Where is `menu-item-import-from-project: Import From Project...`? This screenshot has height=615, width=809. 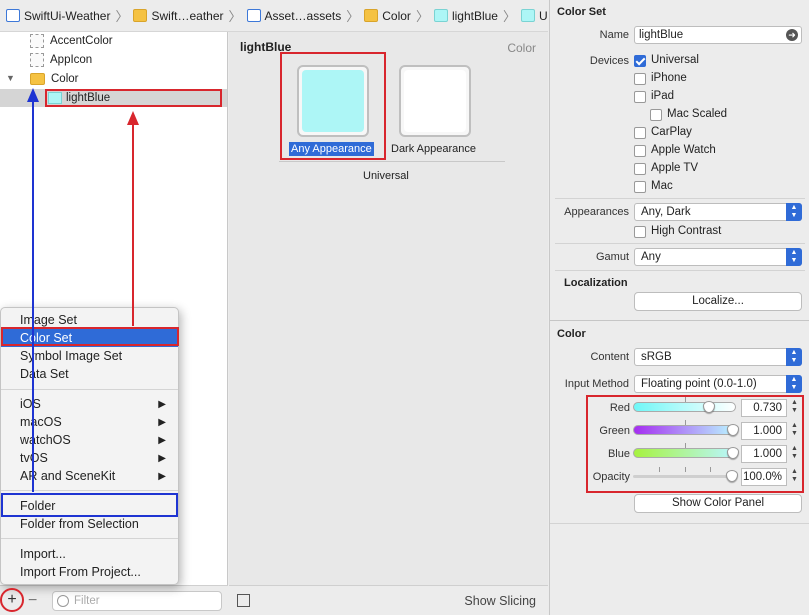 menu-item-import-from-project: Import From Project... is located at coordinates (89, 572).